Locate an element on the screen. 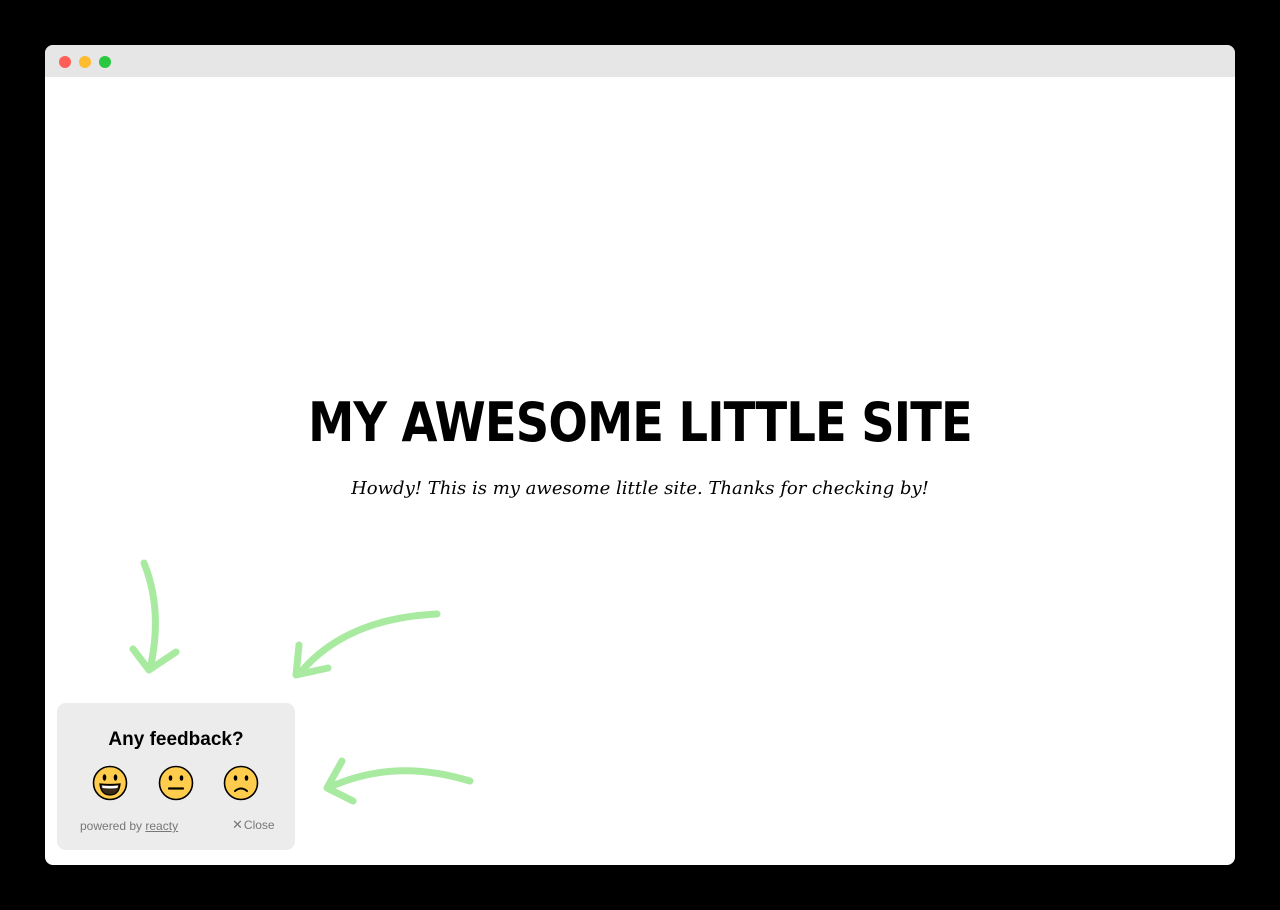 This screenshot has height=910, width=1280. feedback-widget: Any feedback? powered by reacty ✕Close is located at coordinates (176, 776).